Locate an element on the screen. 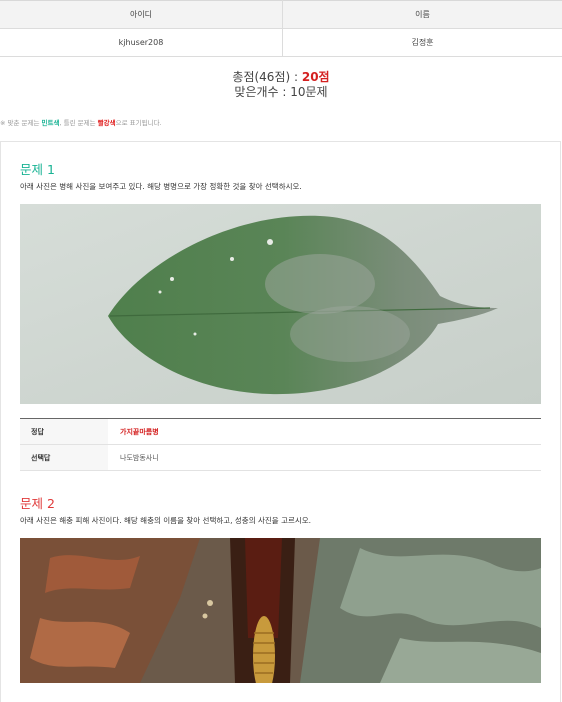  answer-table: 정답 가지끝마름병 선택답 나도밤동사니 is located at coordinates (280, 444).